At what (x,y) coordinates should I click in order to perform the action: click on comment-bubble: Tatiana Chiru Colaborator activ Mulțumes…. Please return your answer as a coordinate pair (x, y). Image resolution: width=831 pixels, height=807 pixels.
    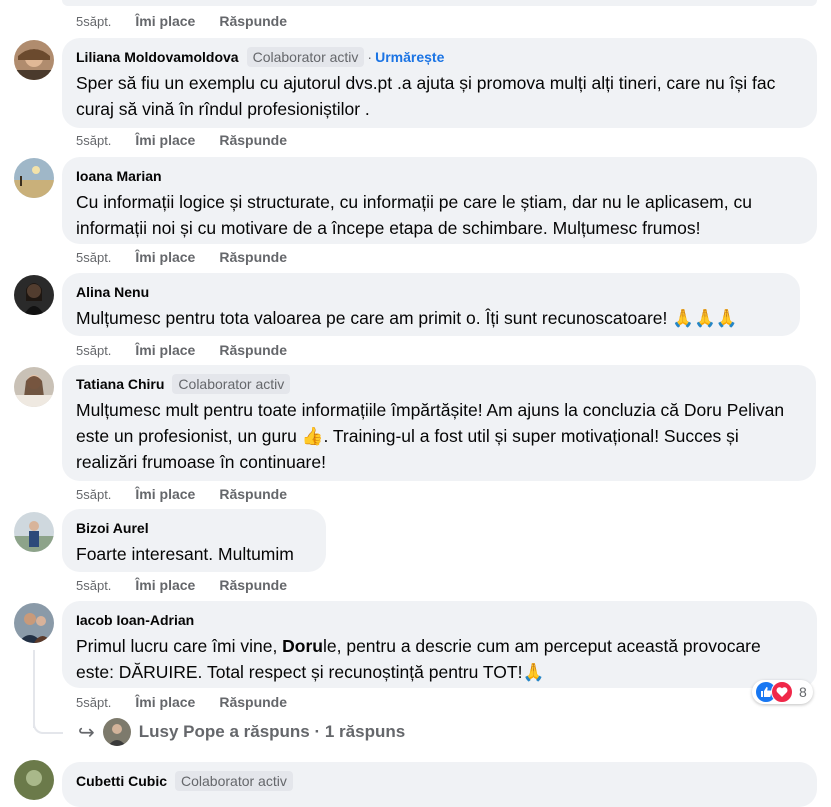
    Looking at the image, I should click on (439, 423).